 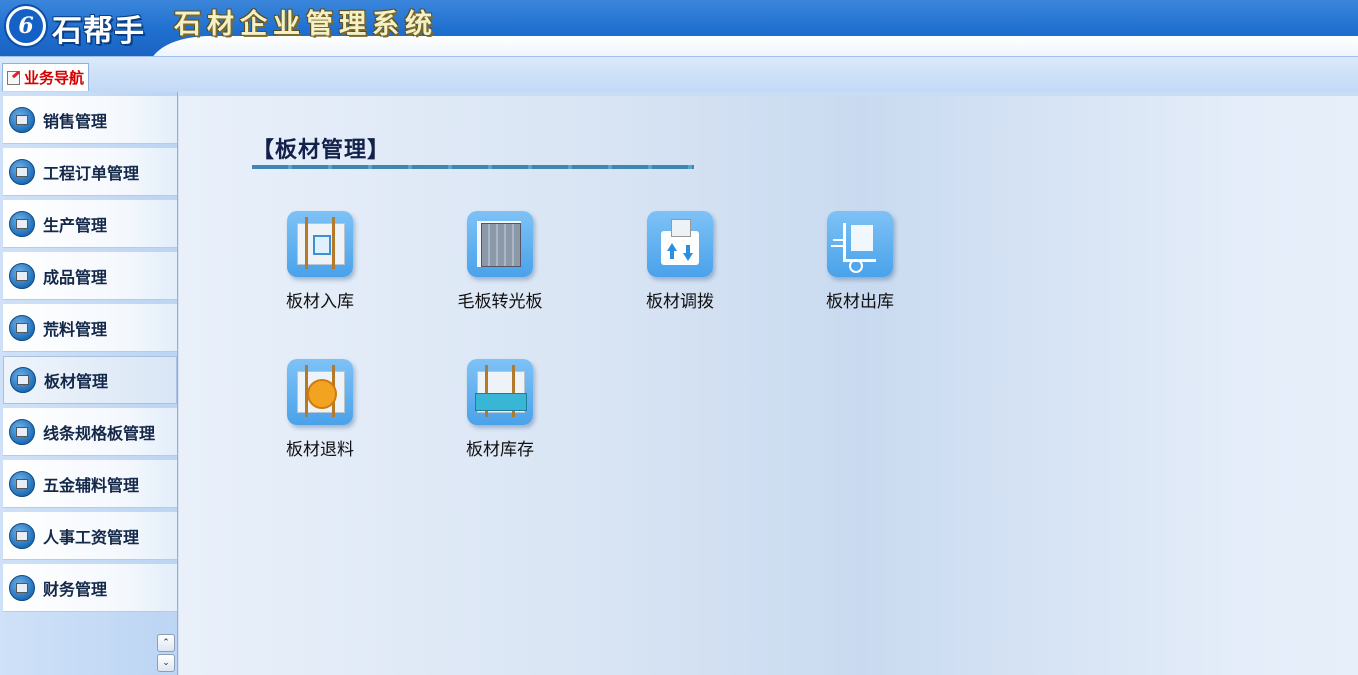 I want to click on tile-slab-inventory: 板材库存, so click(x=500, y=409).